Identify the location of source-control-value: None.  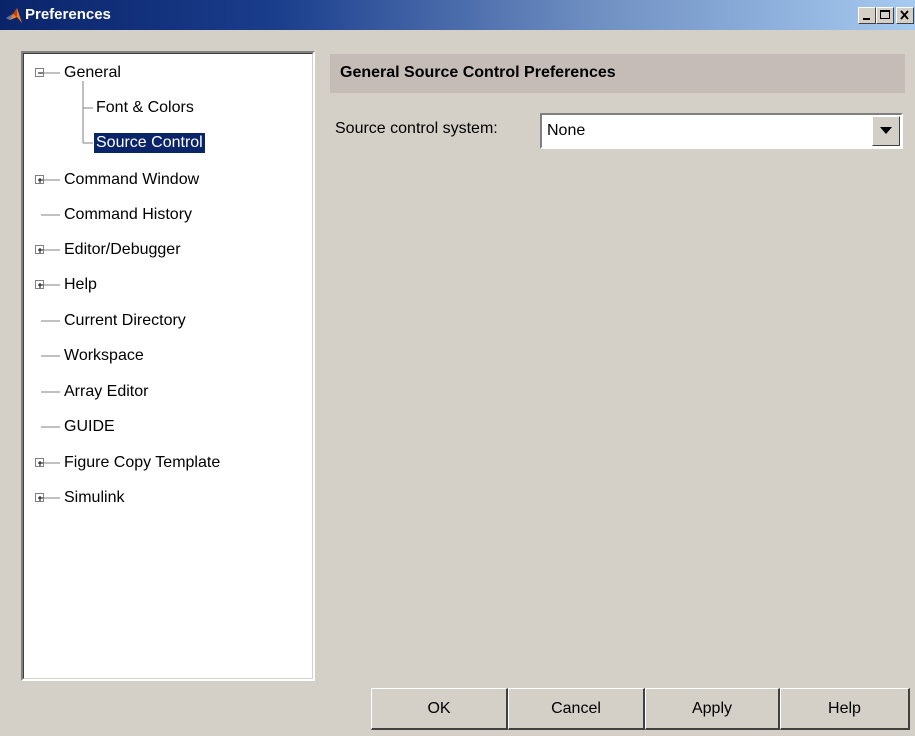
(566, 130).